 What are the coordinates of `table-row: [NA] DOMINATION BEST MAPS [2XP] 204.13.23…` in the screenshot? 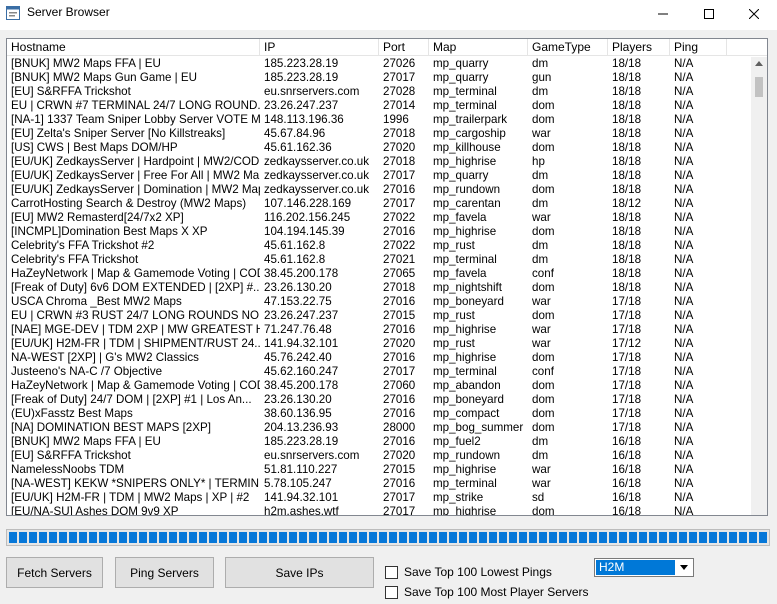 It's located at (379, 428).